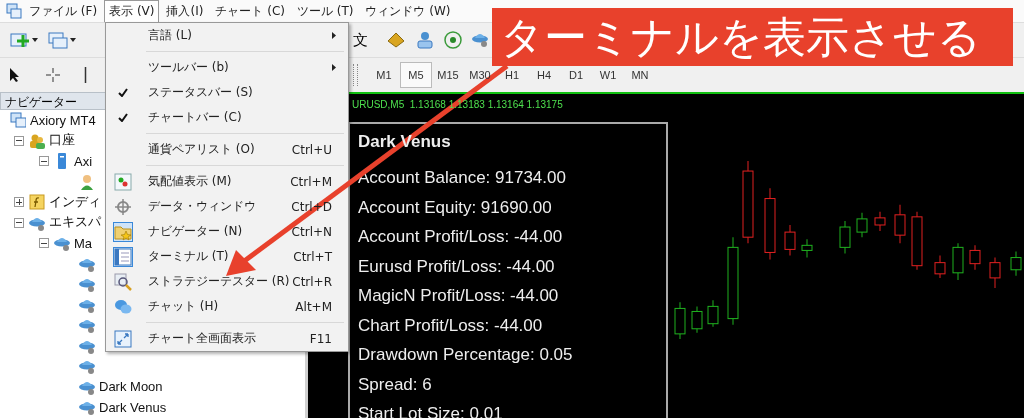  Describe the element at coordinates (416, 75) in the screenshot. I see `timeframe-button: M5` at that location.